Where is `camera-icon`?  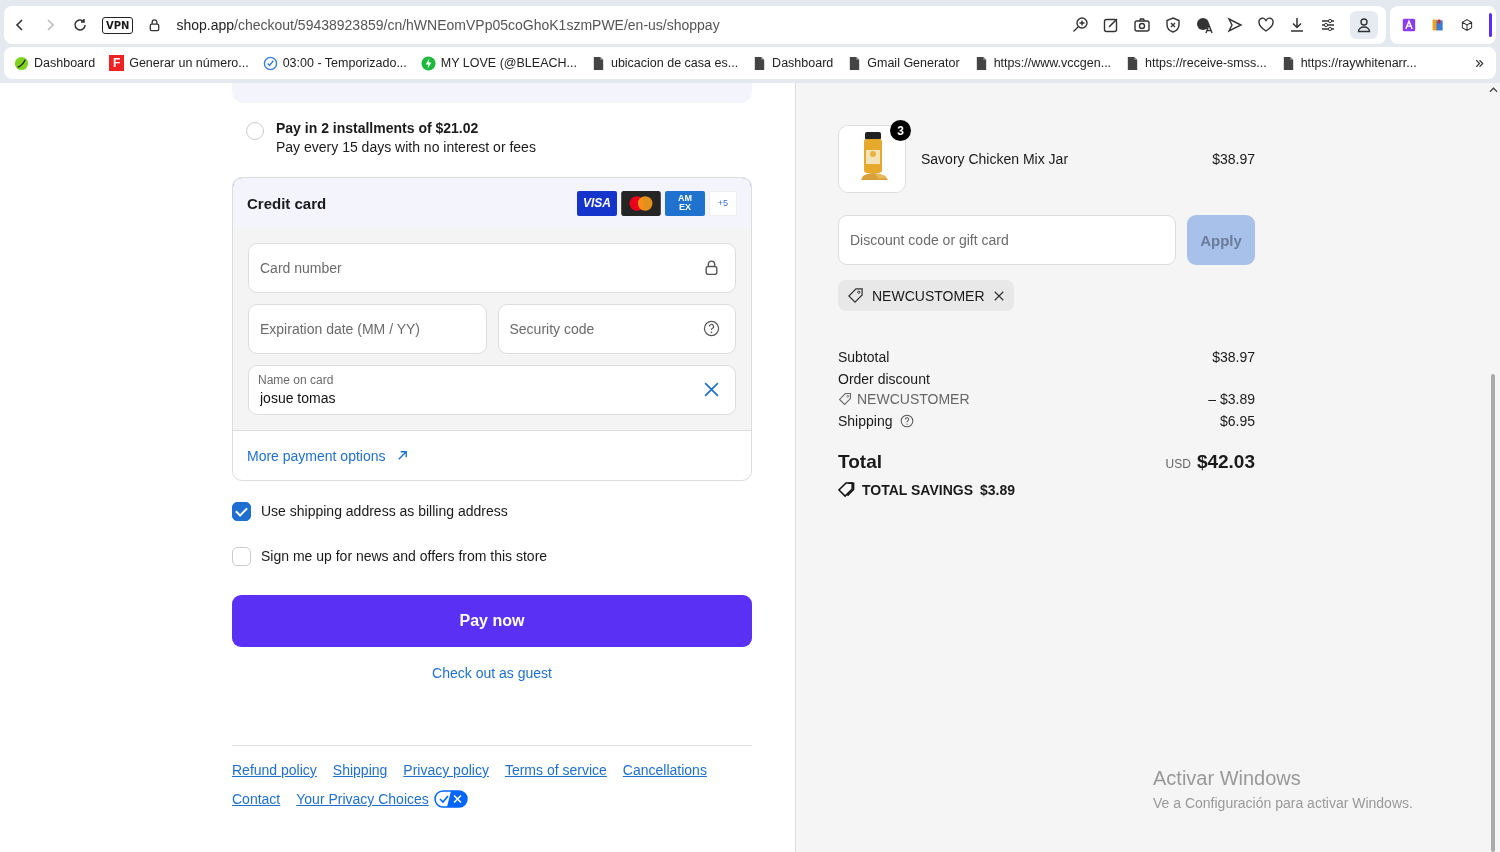 camera-icon is located at coordinates (1142, 25).